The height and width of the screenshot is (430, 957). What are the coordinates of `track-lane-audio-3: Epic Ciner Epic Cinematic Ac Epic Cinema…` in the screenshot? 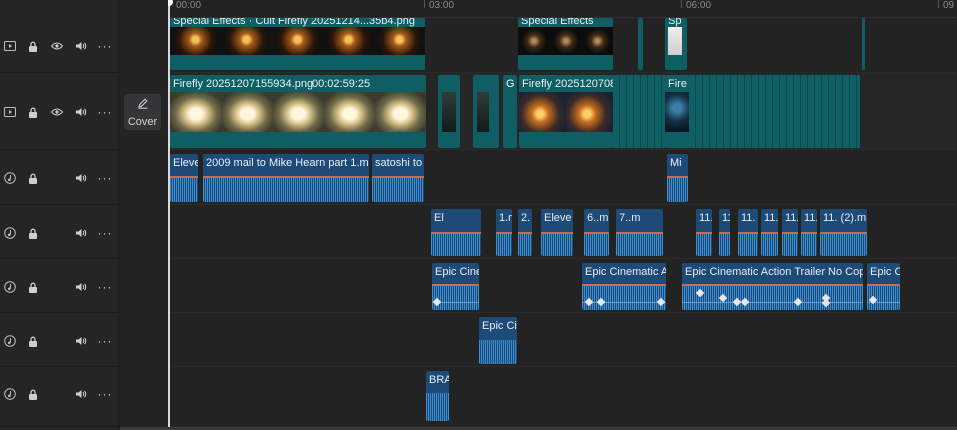 It's located at (562, 286).